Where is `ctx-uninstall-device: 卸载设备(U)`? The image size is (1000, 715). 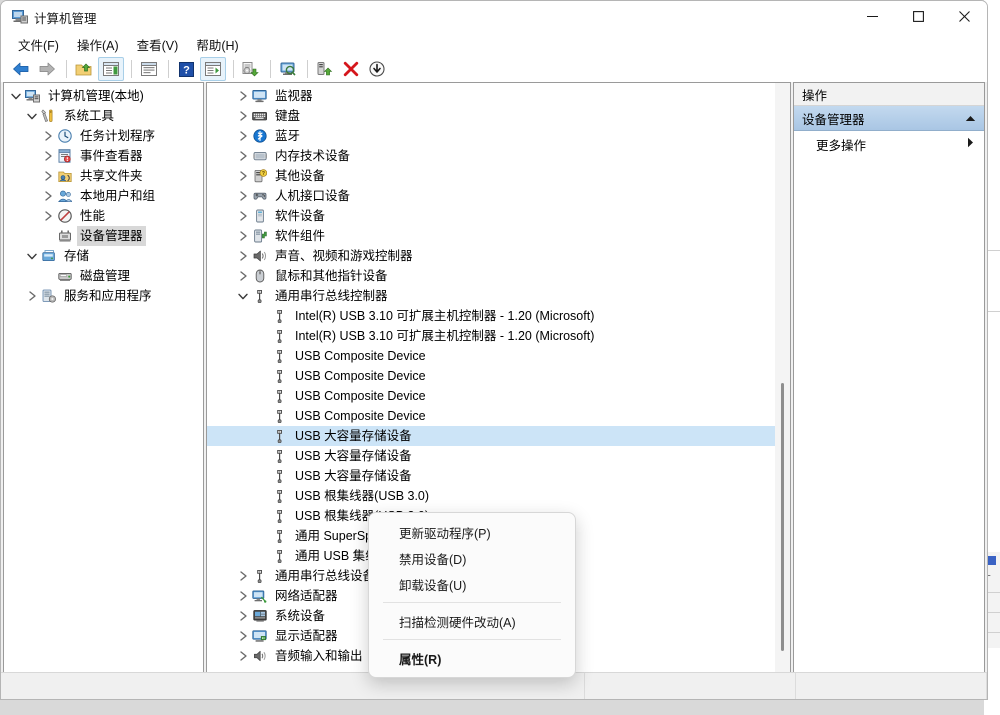
ctx-uninstall-device: 卸载设备(U) is located at coordinates (472, 584).